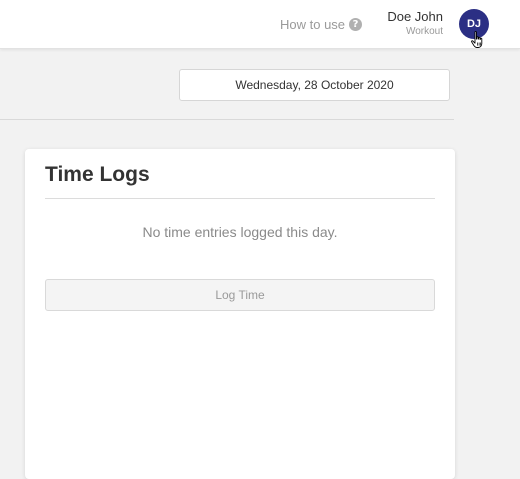 This screenshot has width=520, height=479. Describe the element at coordinates (356, 24) in the screenshot. I see `question-circle-icon: ?` at that location.